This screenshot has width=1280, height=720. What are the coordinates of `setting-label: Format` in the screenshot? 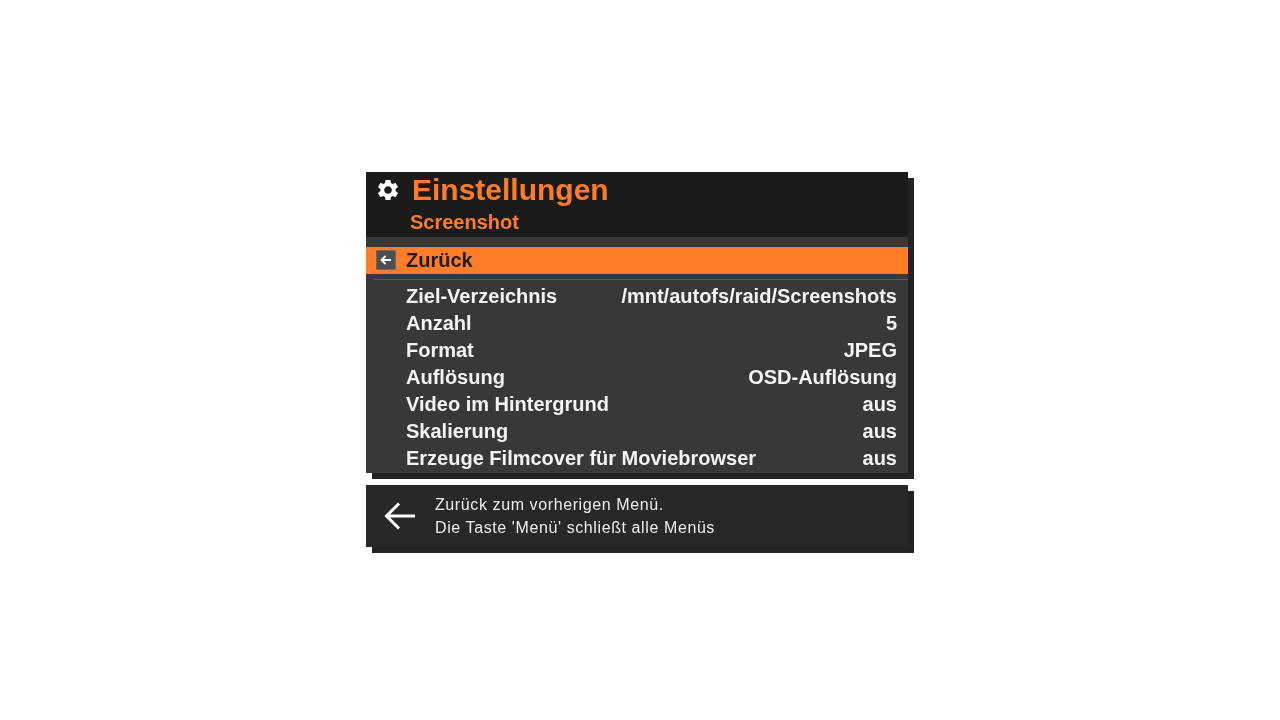 It's located at (440, 350).